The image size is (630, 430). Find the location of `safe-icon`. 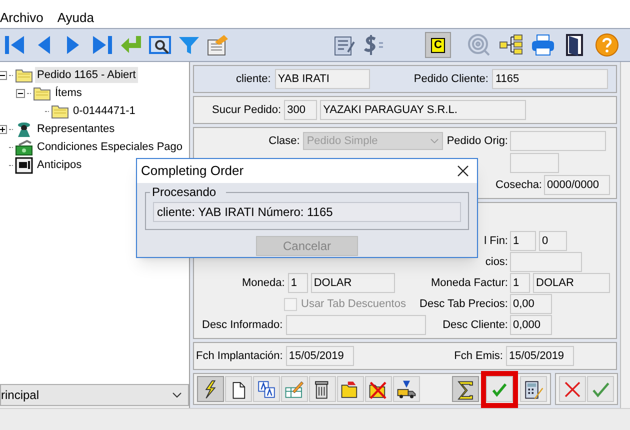

safe-icon is located at coordinates (24, 165).